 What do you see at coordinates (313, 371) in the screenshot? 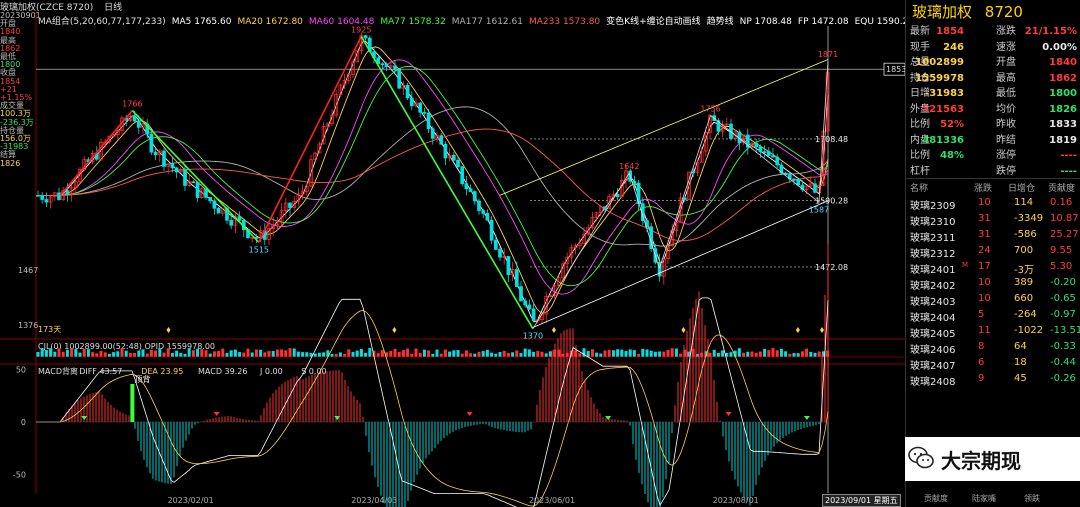
I see `macd-legend-item: S 0.00` at bounding box center [313, 371].